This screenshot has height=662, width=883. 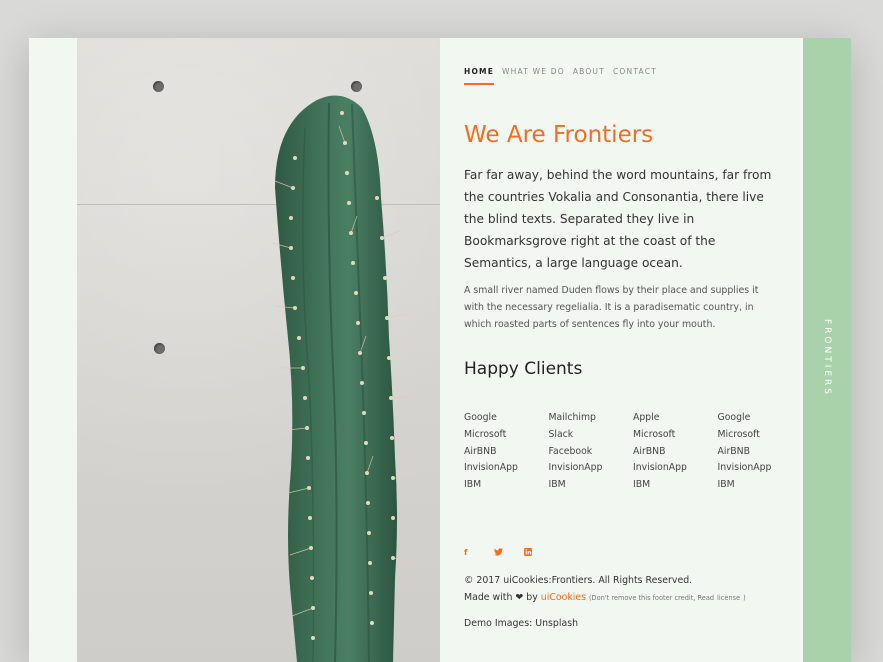 What do you see at coordinates (635, 76) in the screenshot?
I see `nav-item-contact: CONTACT` at bounding box center [635, 76].